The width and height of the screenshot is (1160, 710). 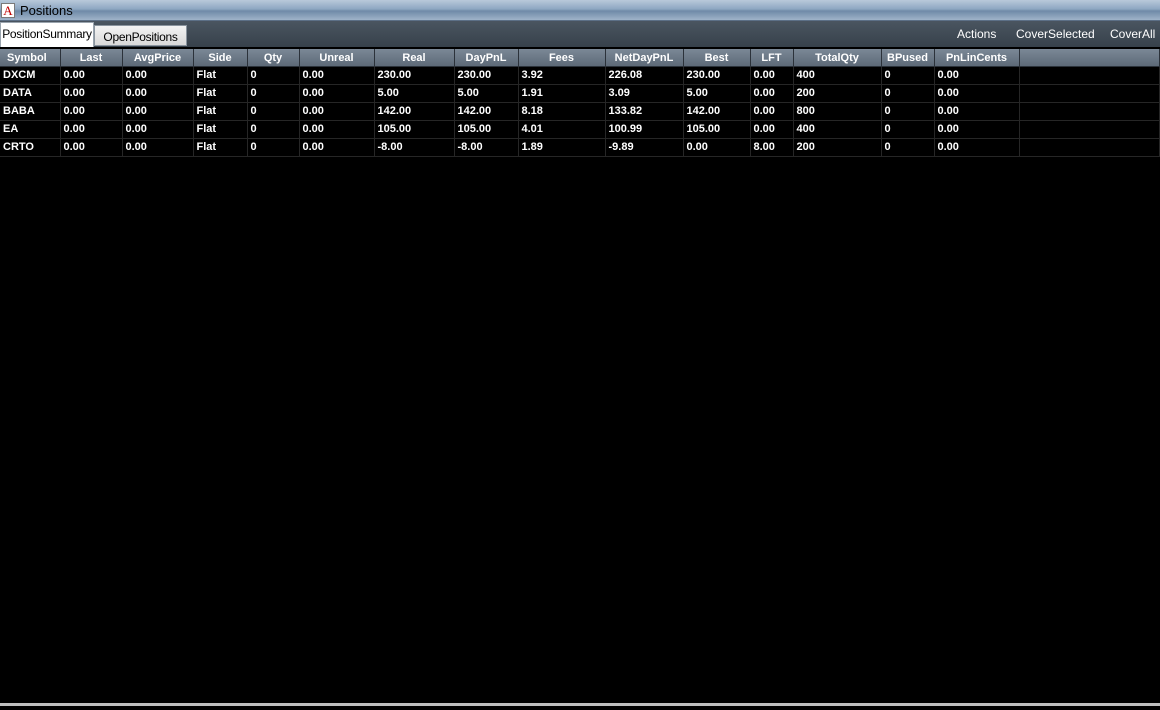 What do you see at coordinates (140, 35) in the screenshot?
I see `tab-open-positions: OpenPositions` at bounding box center [140, 35].